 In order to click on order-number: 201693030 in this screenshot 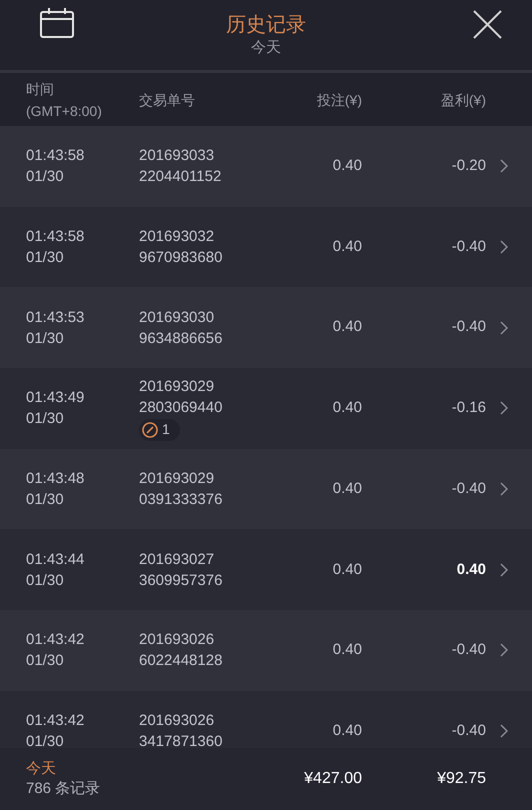, I will do `click(177, 318)`.